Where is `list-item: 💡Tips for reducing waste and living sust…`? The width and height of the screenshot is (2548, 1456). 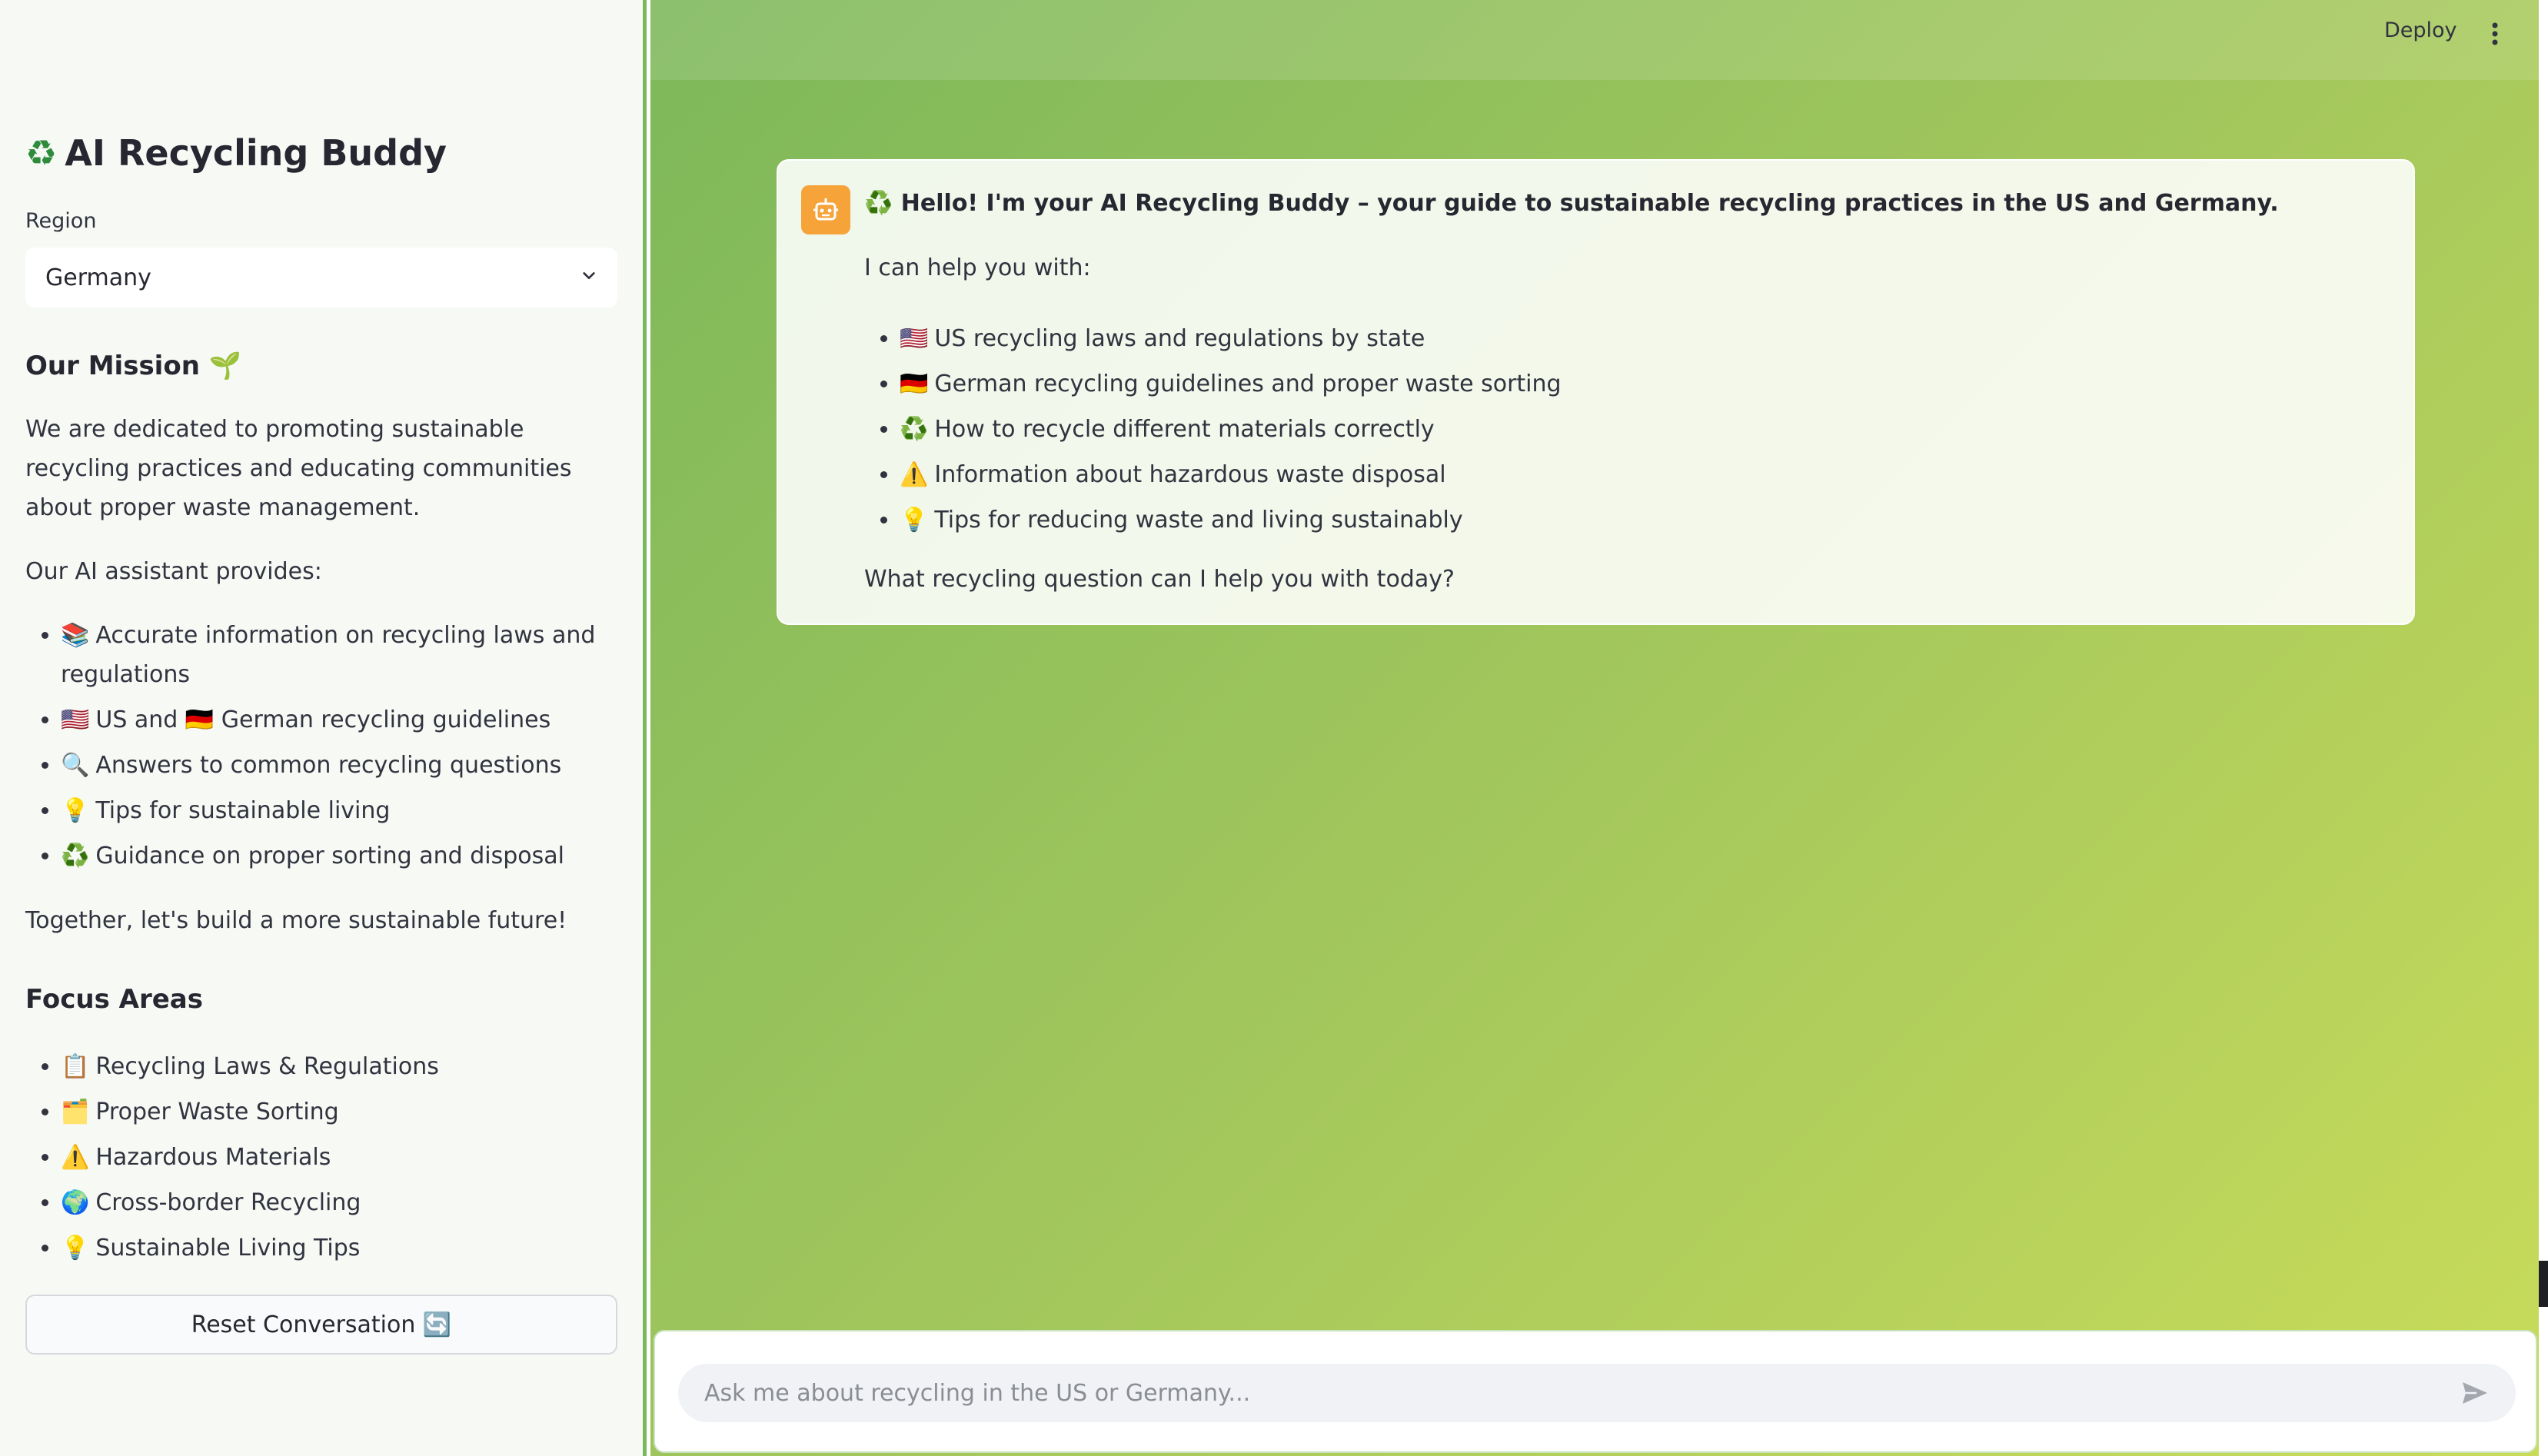 list-item: 💡Tips for reducing waste and living sust… is located at coordinates (1231, 520).